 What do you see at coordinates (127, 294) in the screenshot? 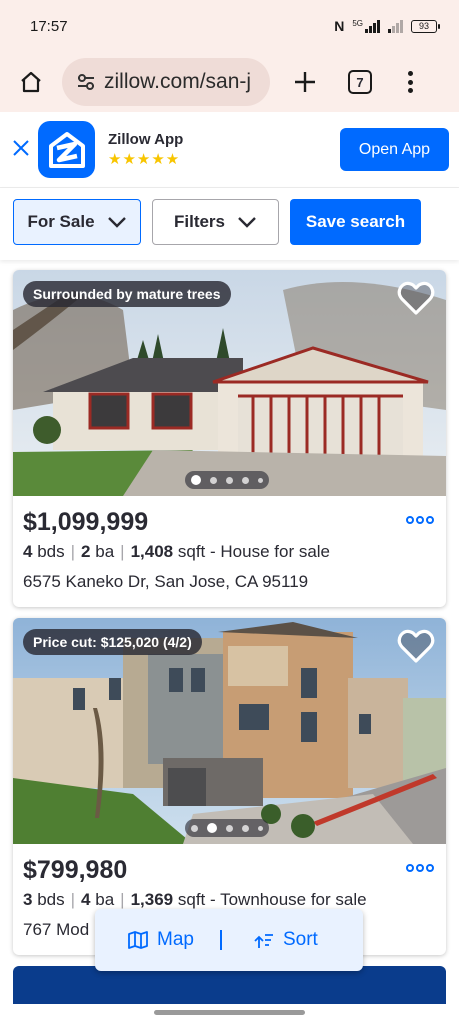
I see `listing-badge: Surrounded by mature trees` at bounding box center [127, 294].